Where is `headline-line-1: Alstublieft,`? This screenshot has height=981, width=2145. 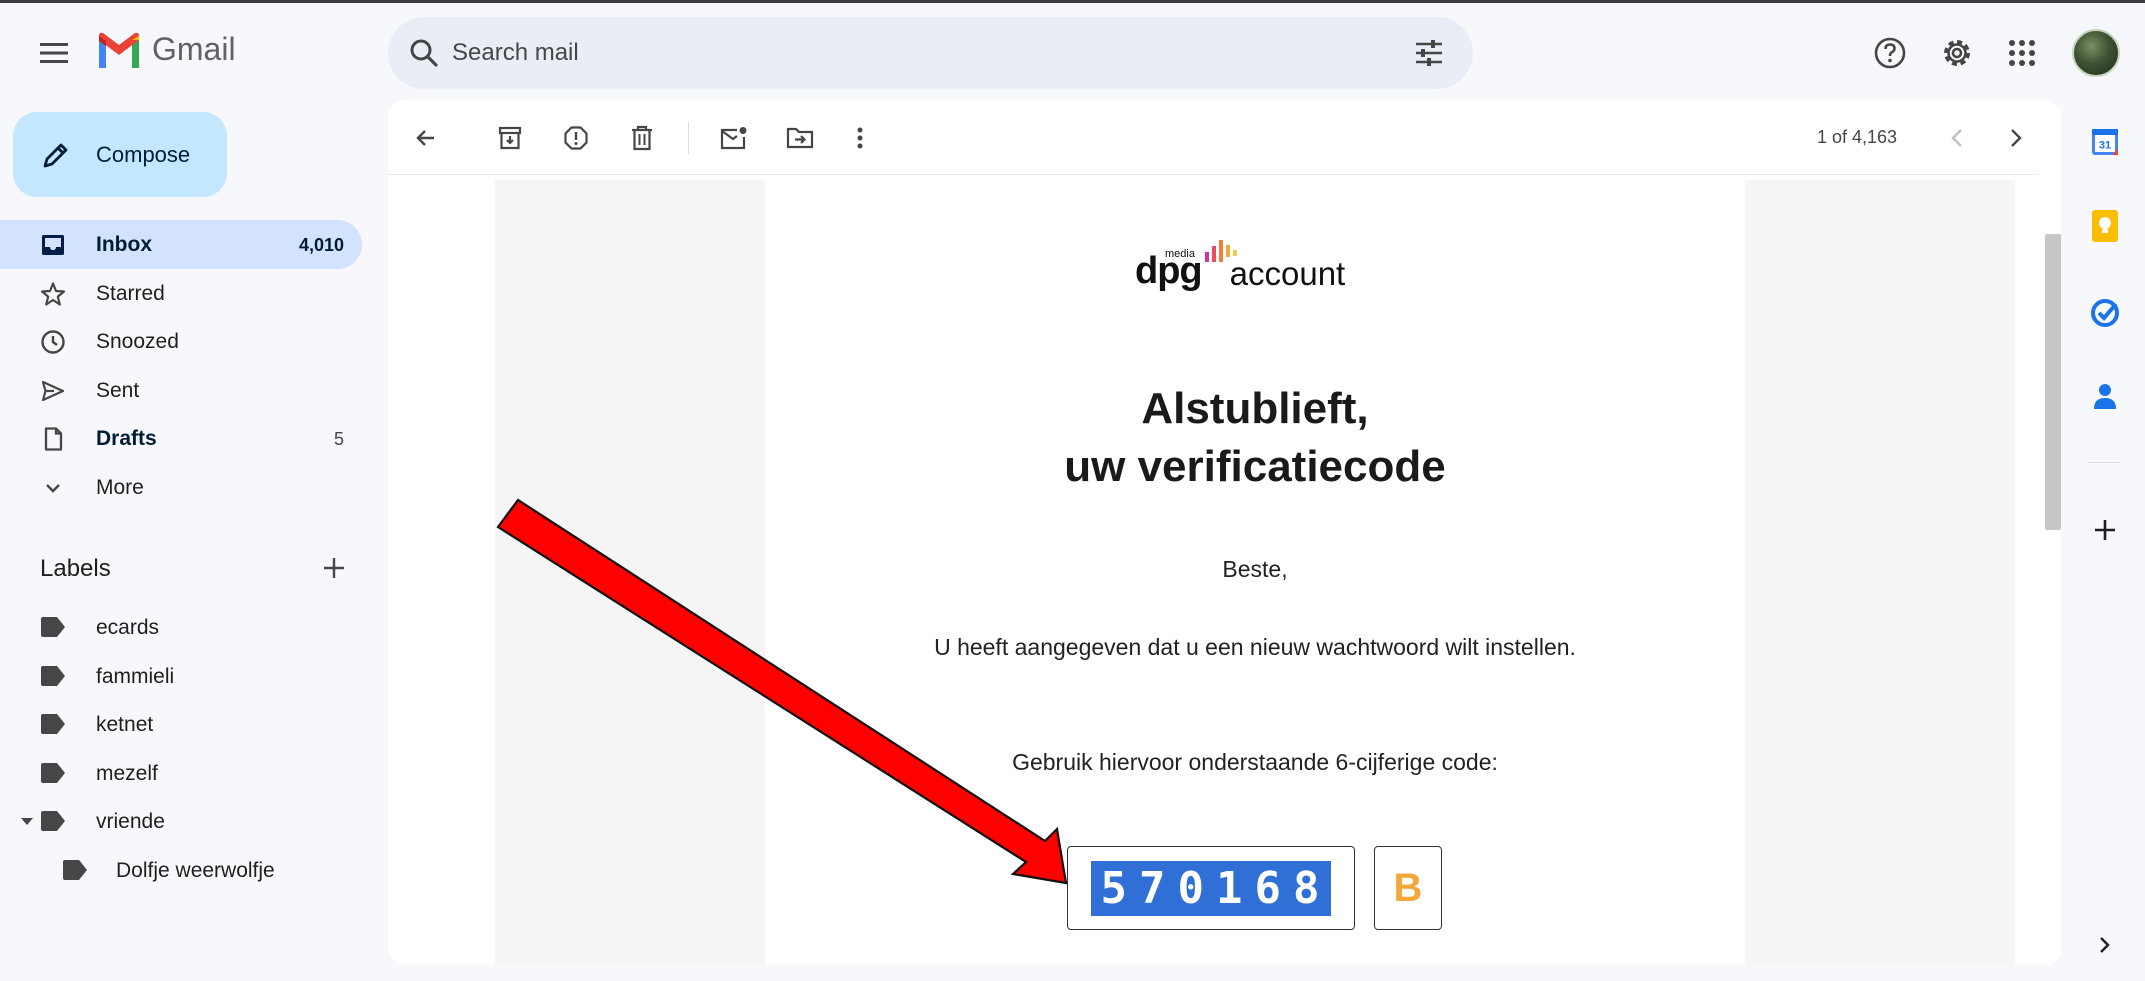
headline-line-1: Alstublieft, is located at coordinates (1255, 408).